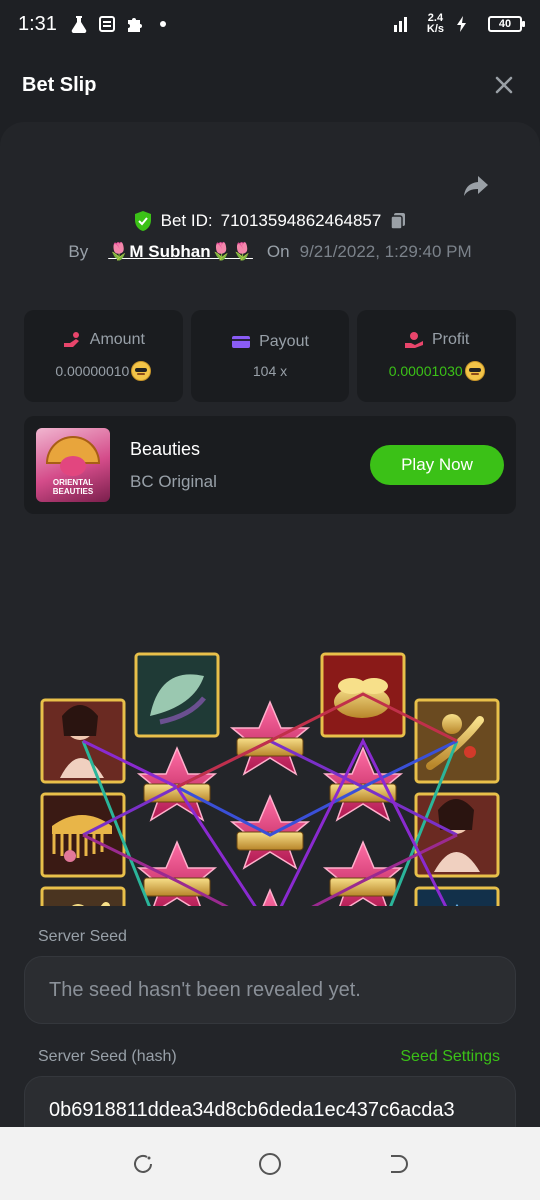 The image size is (540, 1200). I want to click on amount-label: Amount, so click(117, 339).